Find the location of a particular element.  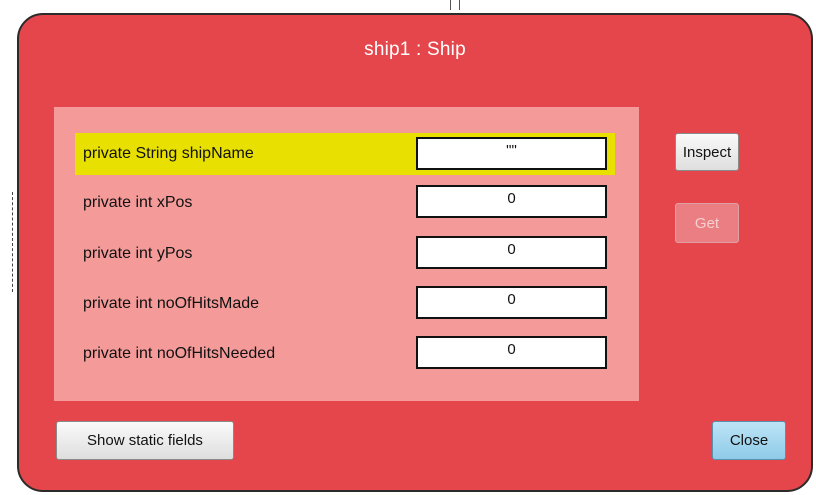

show-static-fields-button: Show static fields is located at coordinates (145, 440).